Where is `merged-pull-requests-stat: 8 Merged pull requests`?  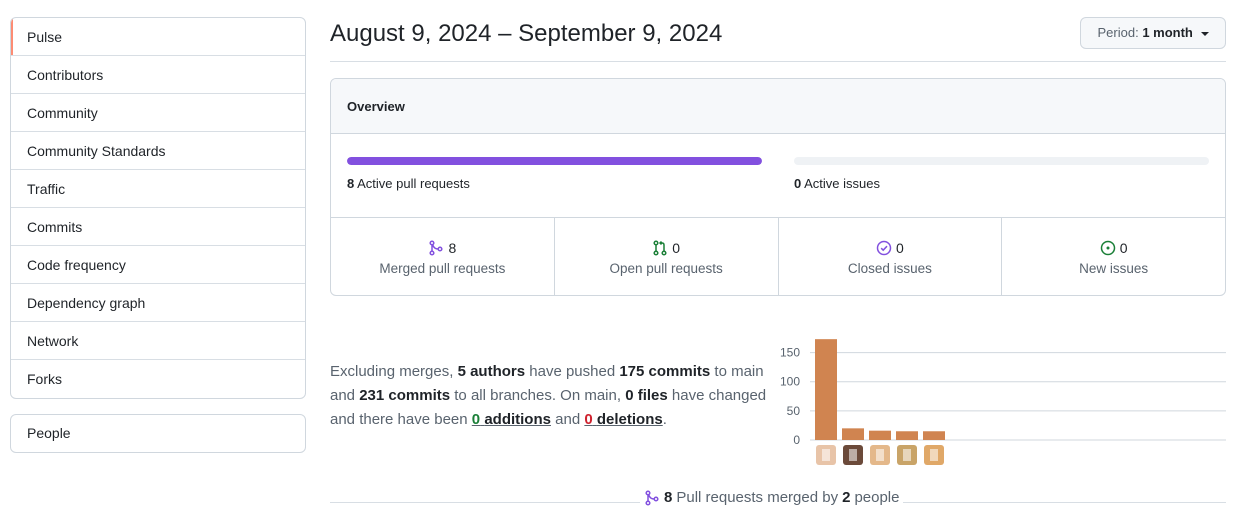 merged-pull-requests-stat: 8 Merged pull requests is located at coordinates (443, 256).